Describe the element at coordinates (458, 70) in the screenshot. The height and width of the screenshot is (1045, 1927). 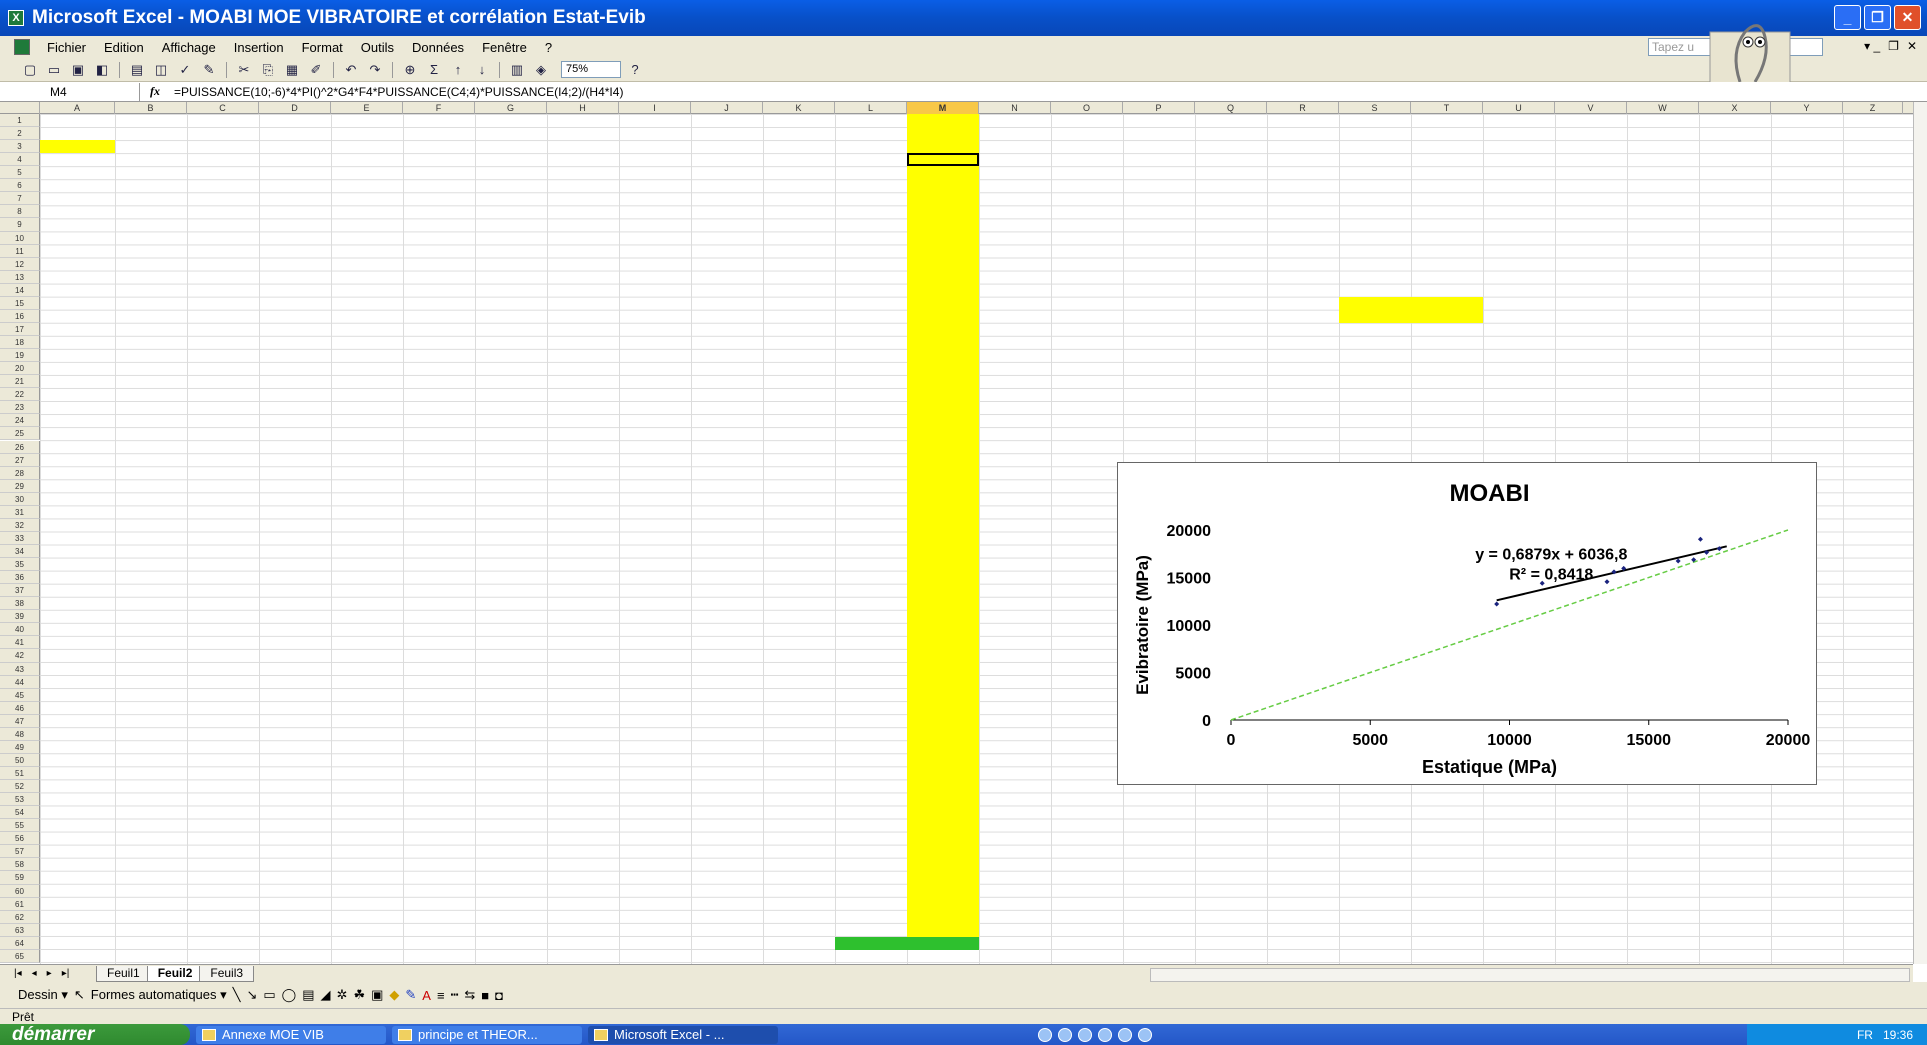
I see `sort-asc-icon: ↑` at that location.